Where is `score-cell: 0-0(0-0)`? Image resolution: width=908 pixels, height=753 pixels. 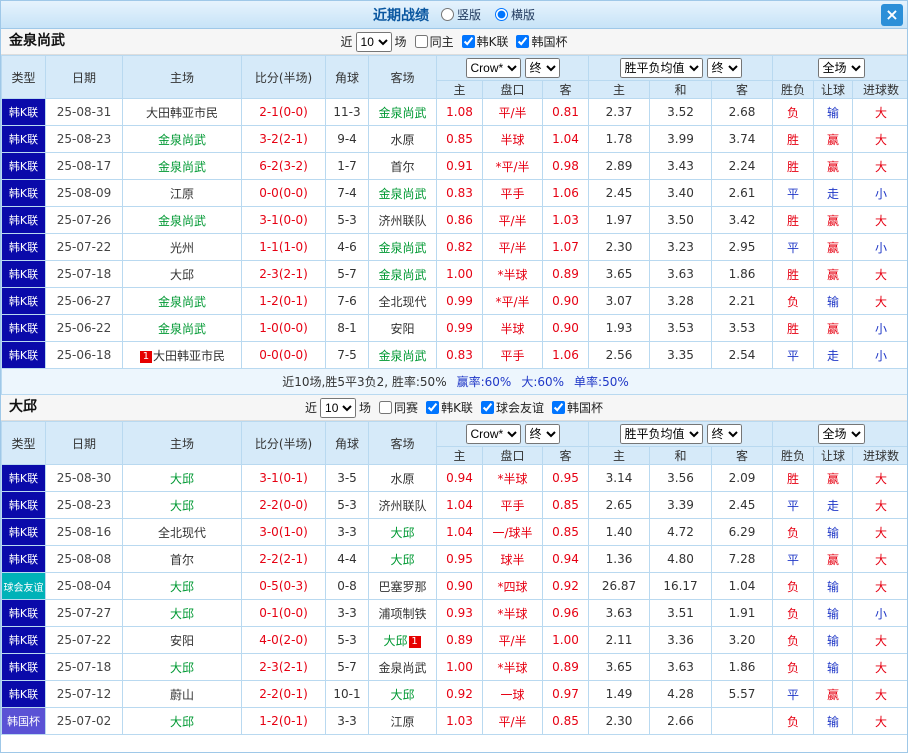 score-cell: 0-0(0-0) is located at coordinates (283, 355).